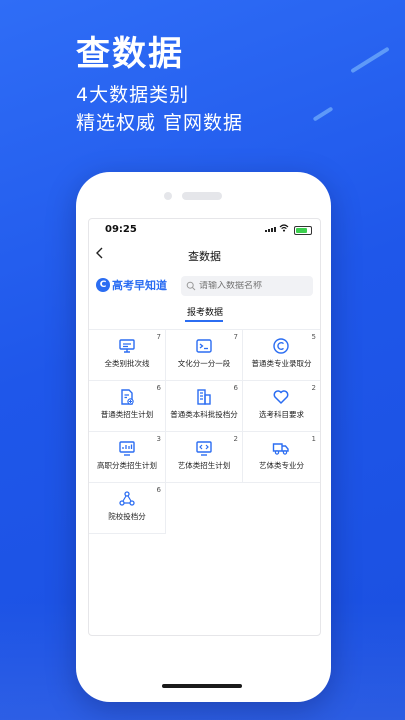  Describe the element at coordinates (103, 285) in the screenshot. I see `logo-mark-icon: C` at that location.